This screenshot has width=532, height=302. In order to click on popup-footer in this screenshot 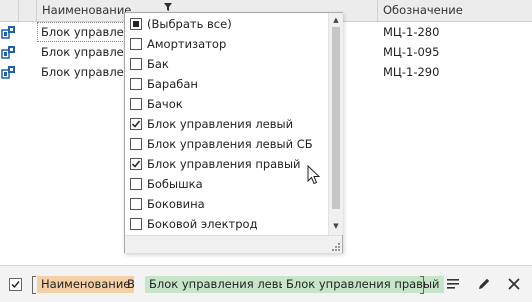, I will do `click(233, 244)`.